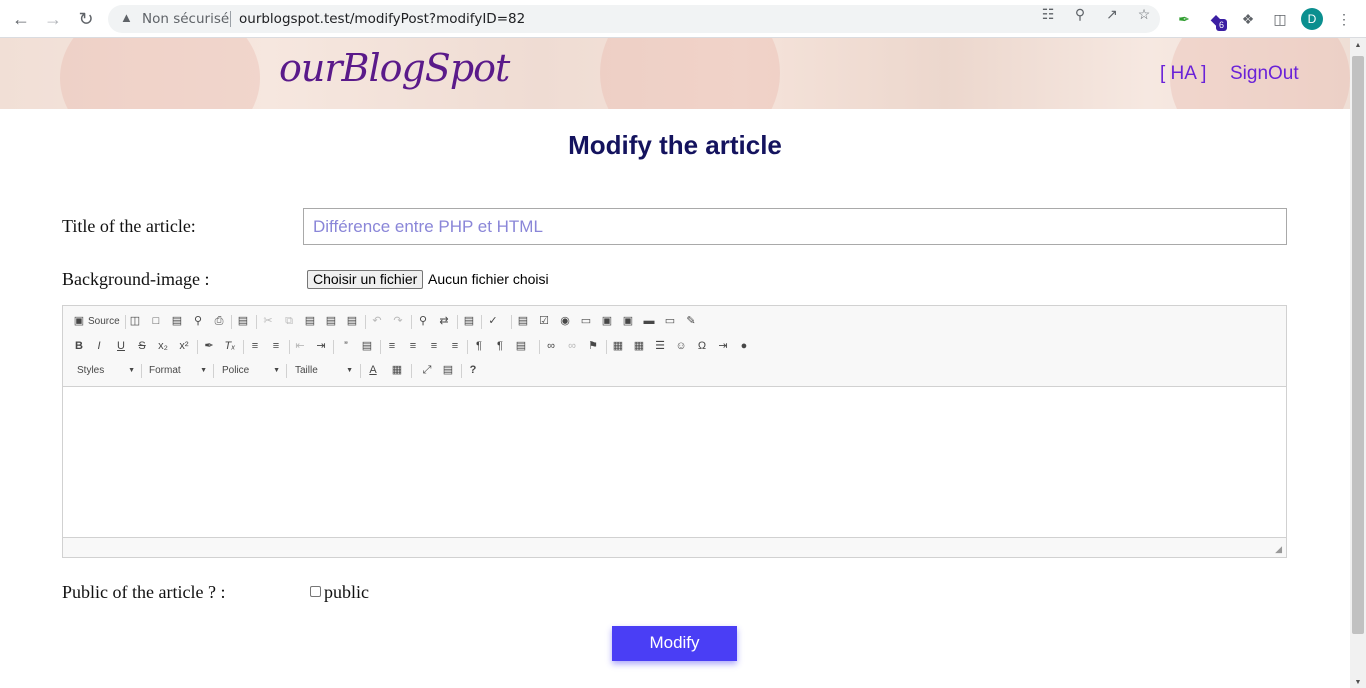  What do you see at coordinates (324, 371) in the screenshot?
I see `size-dropdown: Taille ▼` at bounding box center [324, 371].